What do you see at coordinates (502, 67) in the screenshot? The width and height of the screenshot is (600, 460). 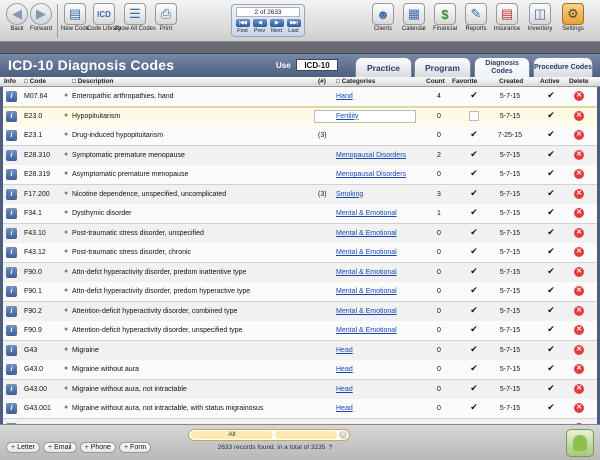 I see `tab-diagnosis-codes: Diagnosis Codes` at bounding box center [502, 67].